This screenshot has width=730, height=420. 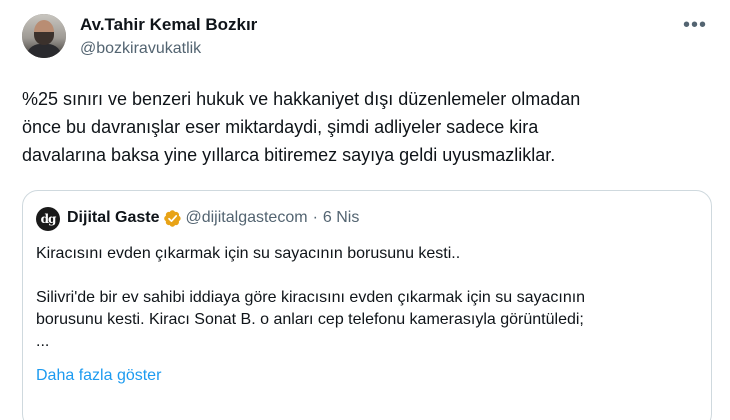 What do you see at coordinates (168, 25) in the screenshot?
I see `author-name: Av.Tahir Kemal Bozkır` at bounding box center [168, 25].